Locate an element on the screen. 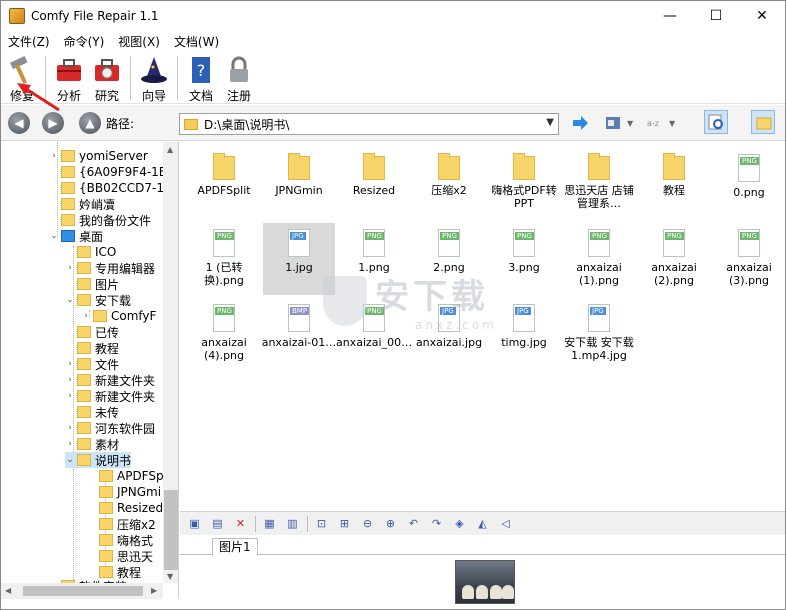 The width and height of the screenshot is (786, 610). file-item: 教程 is located at coordinates (674, 184).